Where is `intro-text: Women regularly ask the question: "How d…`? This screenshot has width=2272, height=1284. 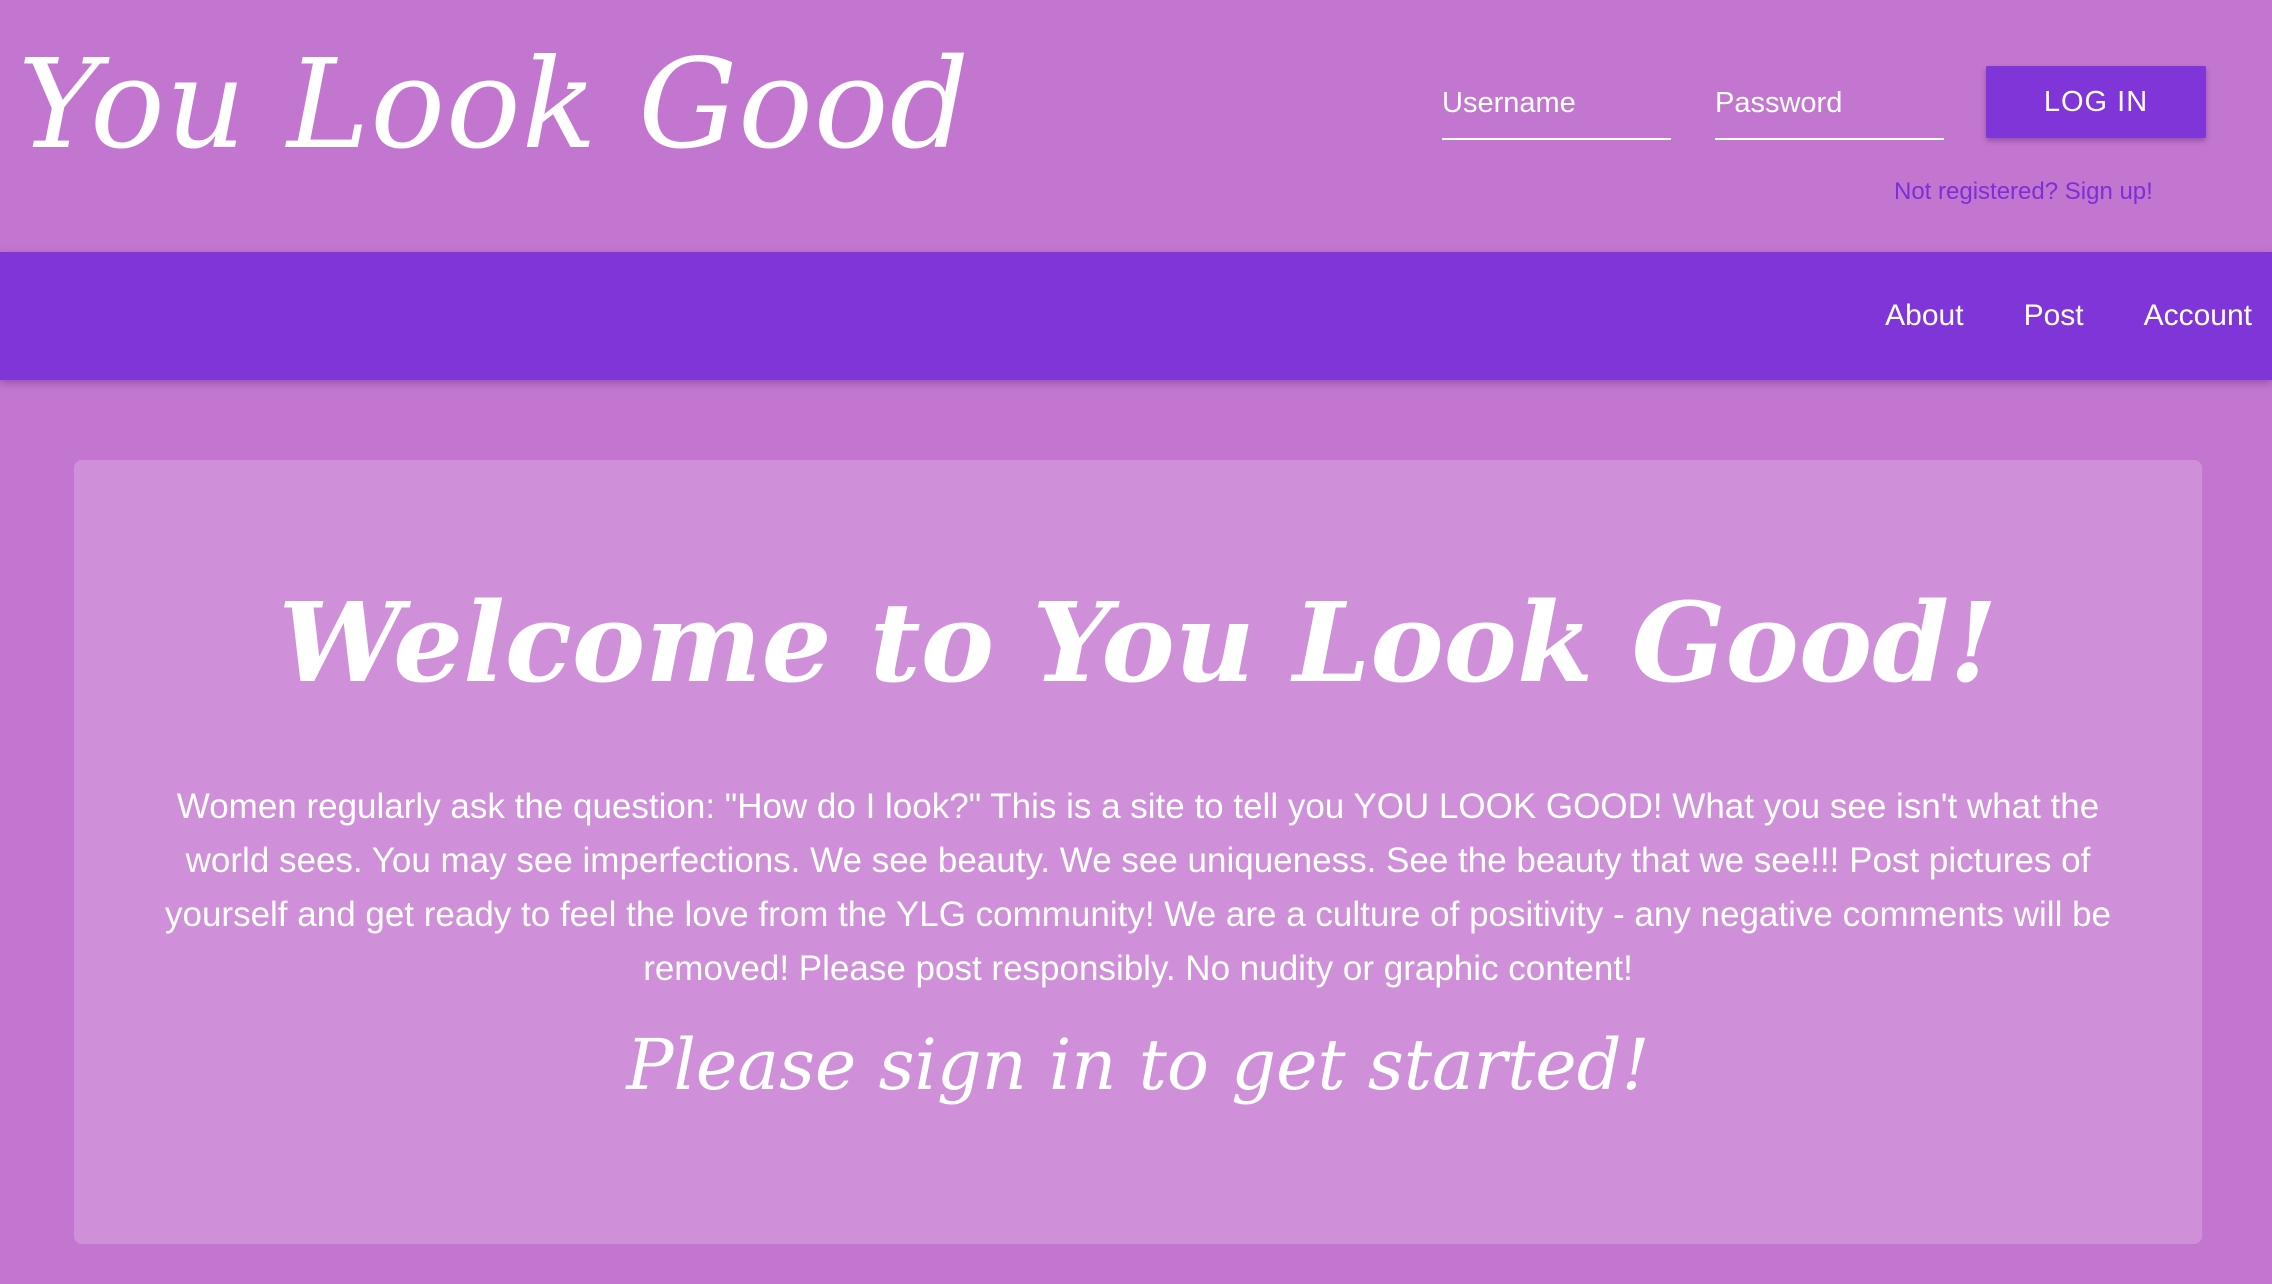 intro-text: Women regularly ask the question: "How d… is located at coordinates (1138, 887).